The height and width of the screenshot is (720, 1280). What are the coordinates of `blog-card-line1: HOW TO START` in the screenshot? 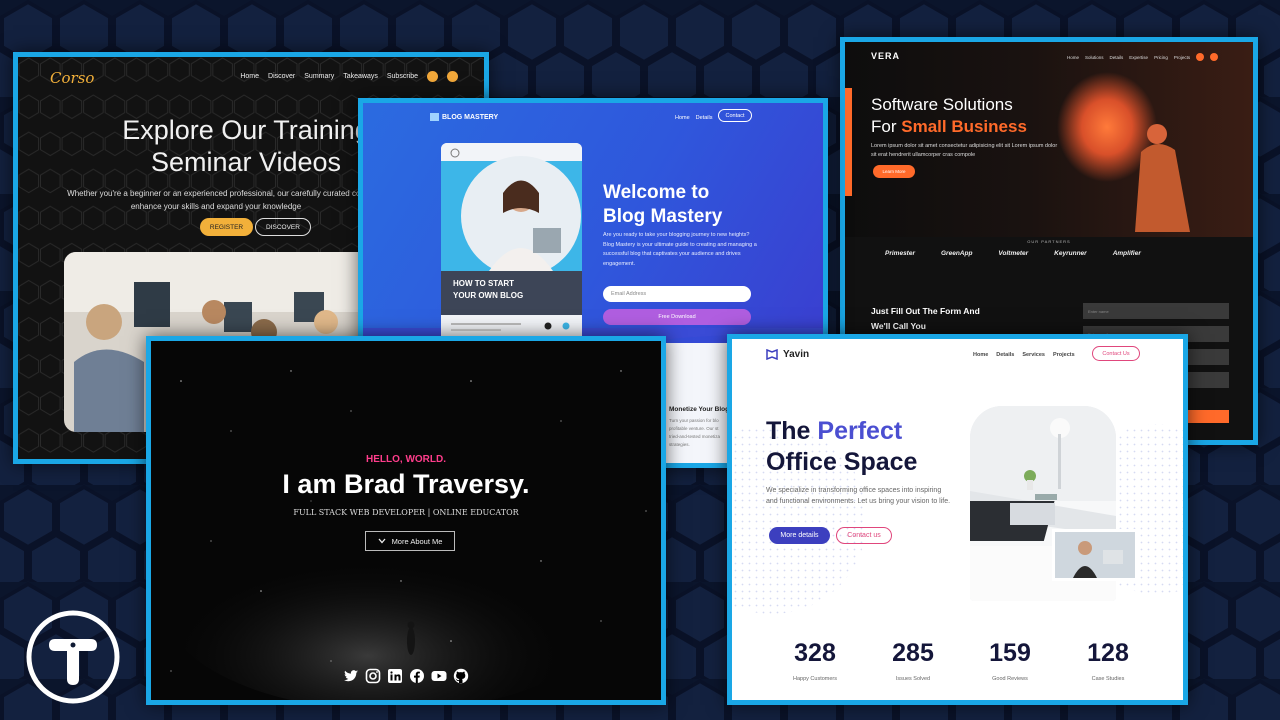 It's located at (484, 283).